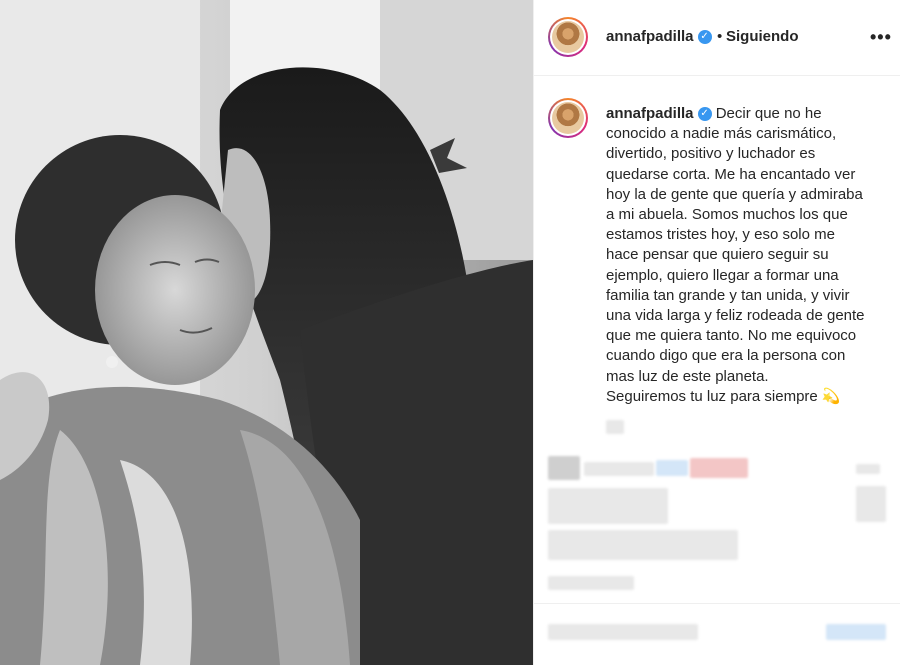 The image size is (900, 665). I want to click on caption-avatar, so click(568, 118).